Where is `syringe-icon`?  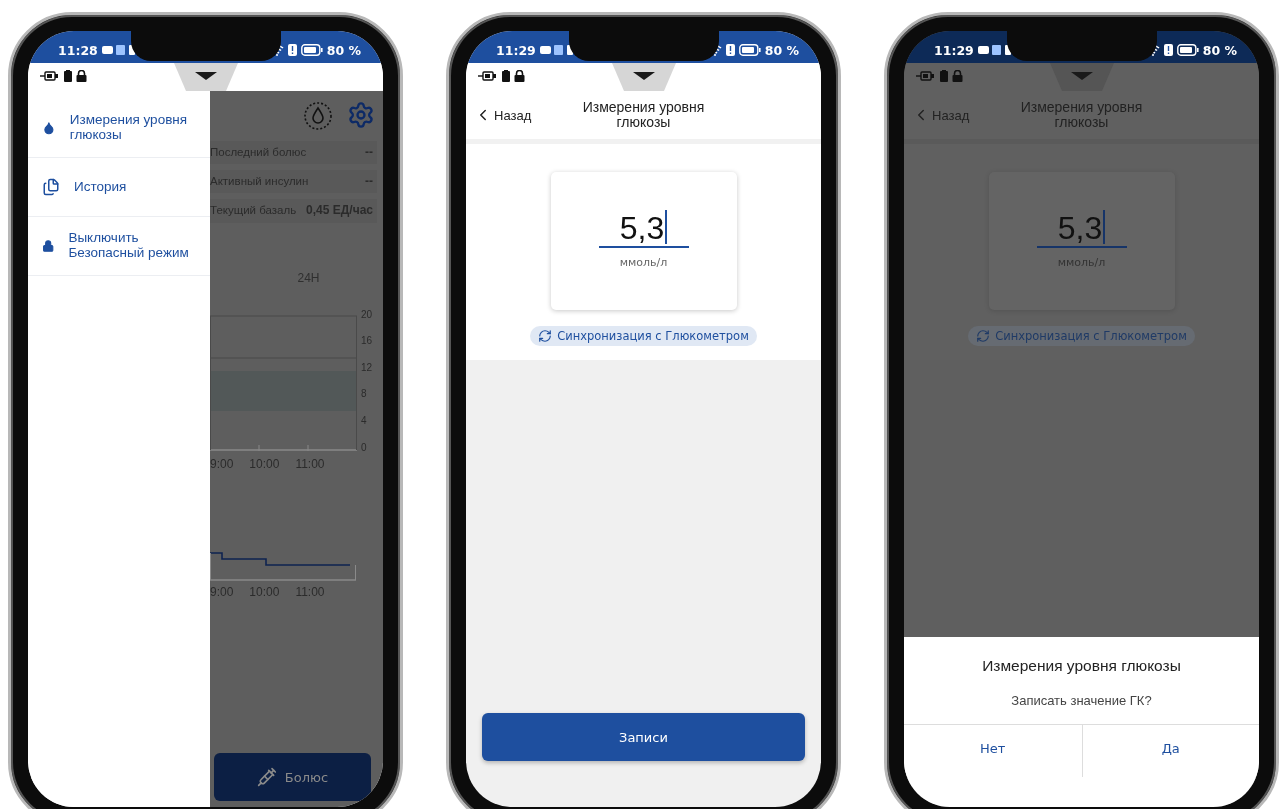
syringe-icon is located at coordinates (266, 777).